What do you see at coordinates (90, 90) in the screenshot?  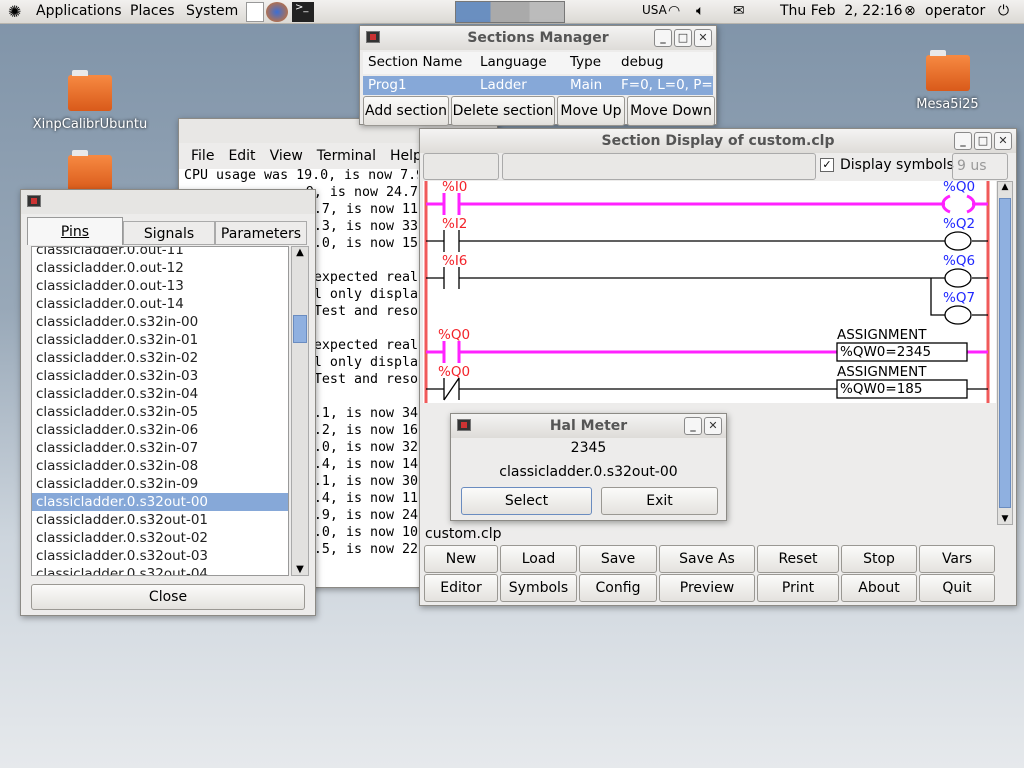 I see `folder-icon` at bounding box center [90, 90].